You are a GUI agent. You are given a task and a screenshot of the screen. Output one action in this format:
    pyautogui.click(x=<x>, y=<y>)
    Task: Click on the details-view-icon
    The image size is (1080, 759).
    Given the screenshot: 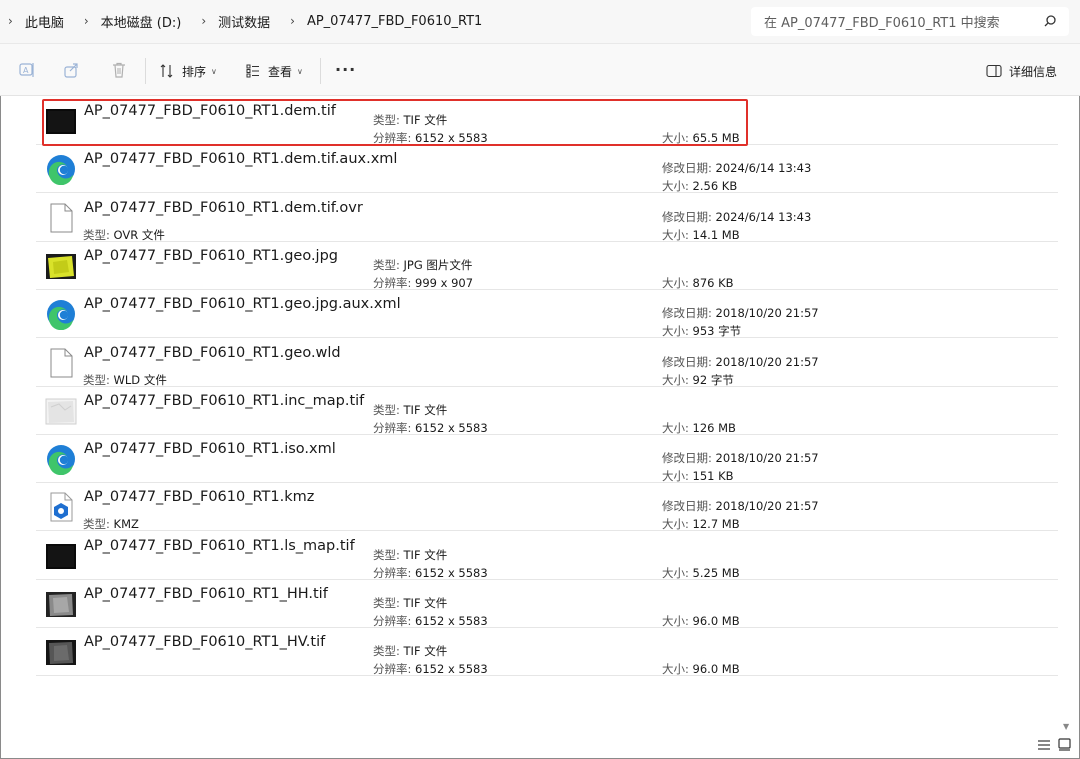 What is the action you would take?
    pyautogui.click(x=1044, y=745)
    